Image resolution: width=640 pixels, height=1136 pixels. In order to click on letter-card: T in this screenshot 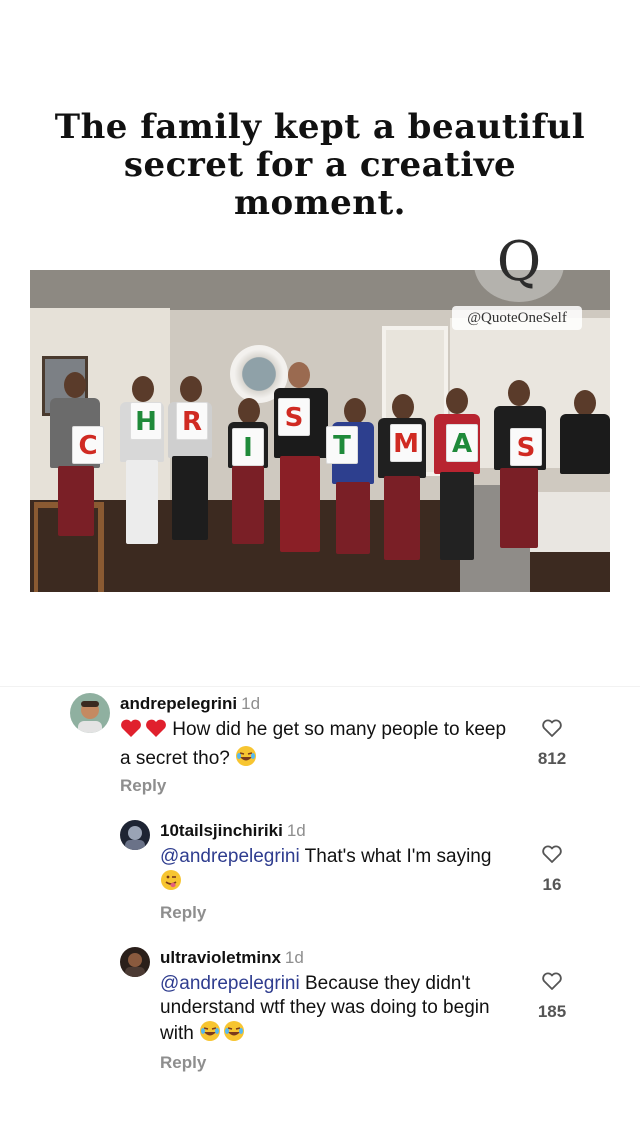, I will do `click(342, 445)`.